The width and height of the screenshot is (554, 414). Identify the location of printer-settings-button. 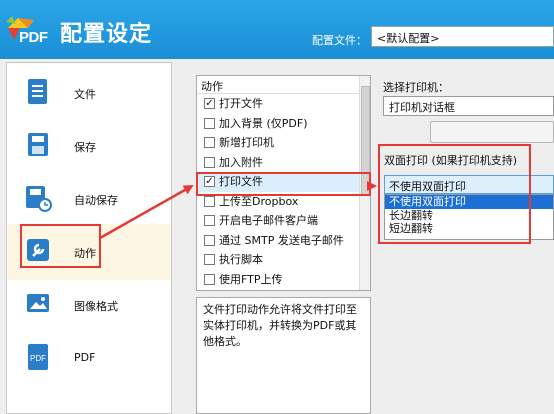
(492, 132).